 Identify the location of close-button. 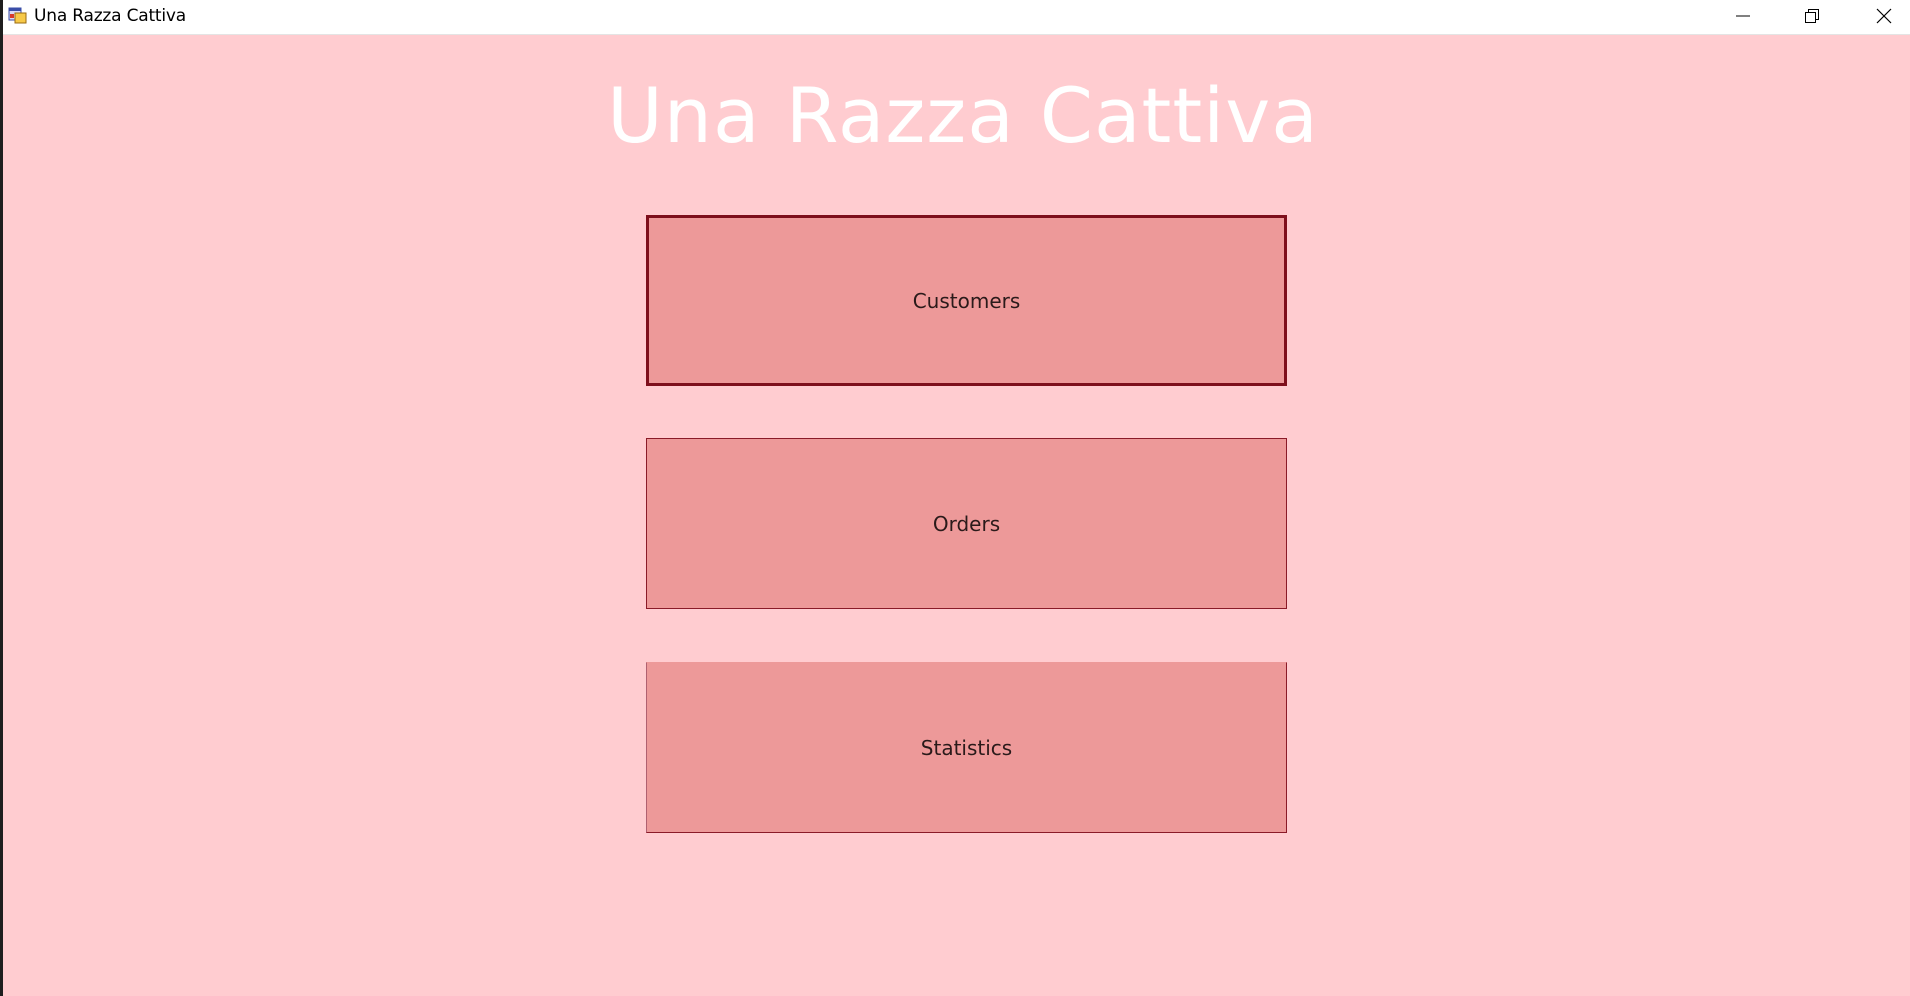
(1880, 16).